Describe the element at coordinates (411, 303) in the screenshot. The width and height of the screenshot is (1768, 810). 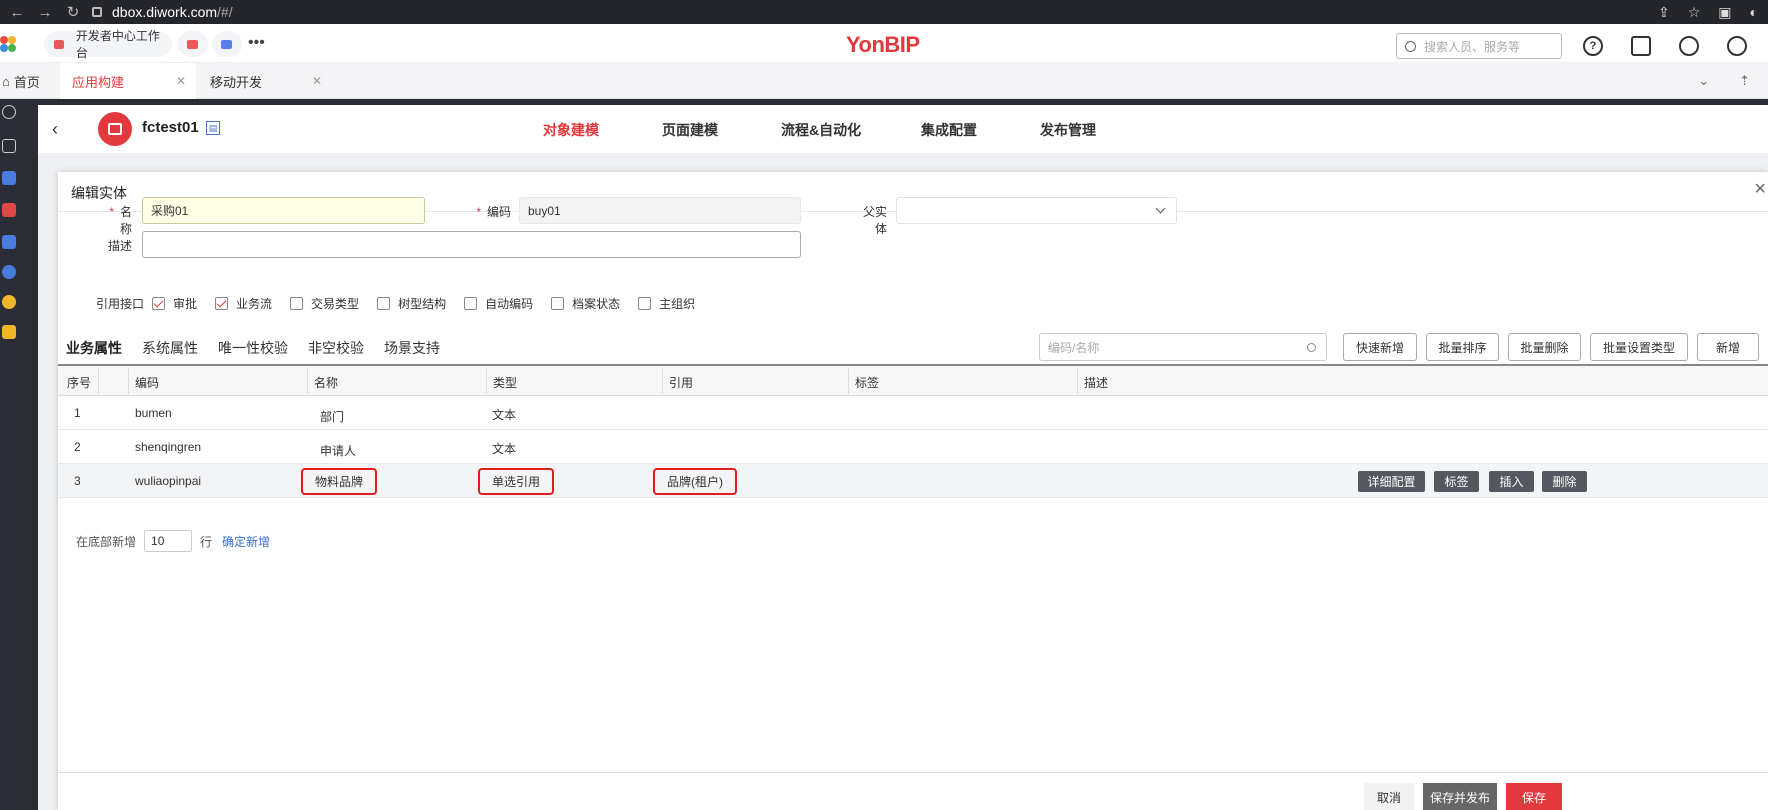
I see `checkbox-tree-structure: 树型结构` at that location.